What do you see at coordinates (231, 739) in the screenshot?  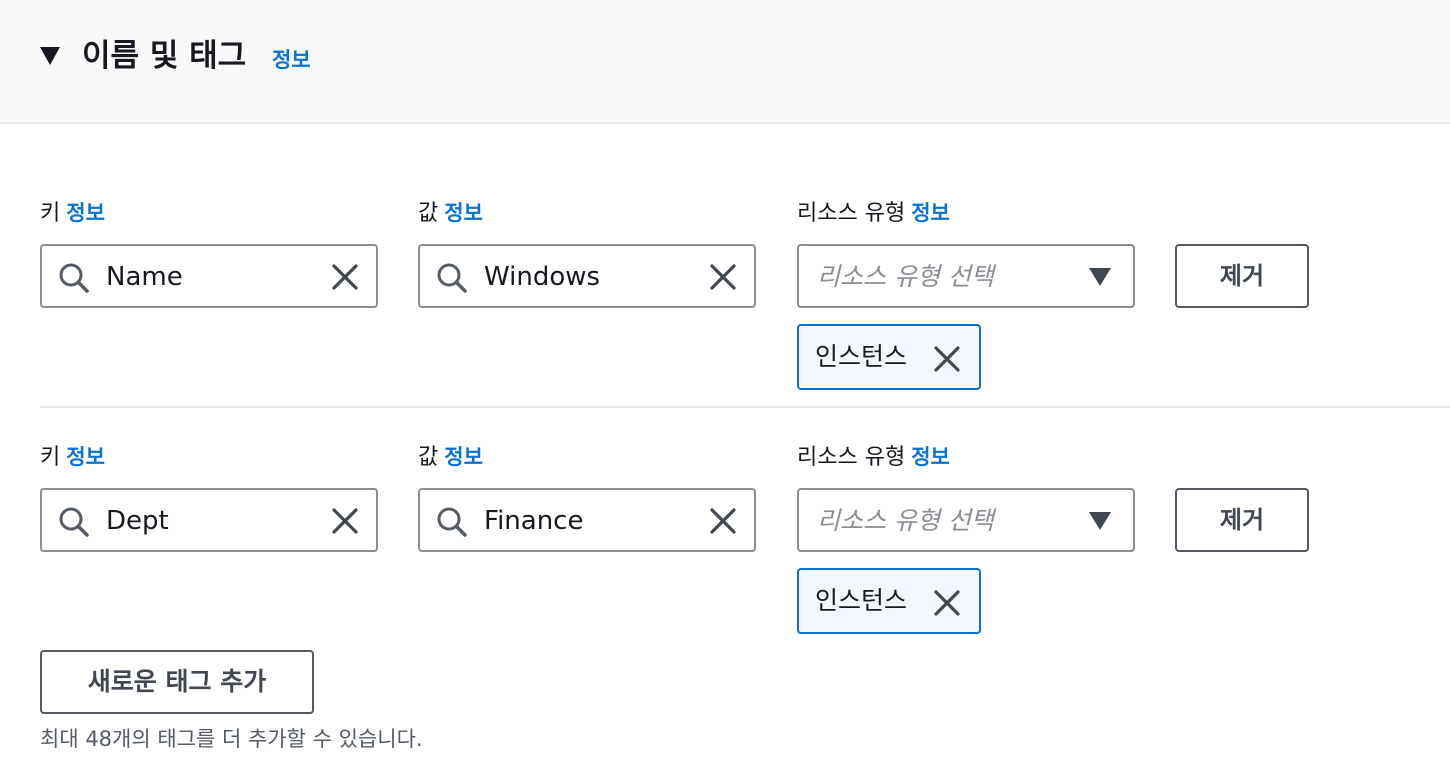 I see `tag-limit-hint: 최대 48개의 태그를 더 추가할 수 있습니다.` at bounding box center [231, 739].